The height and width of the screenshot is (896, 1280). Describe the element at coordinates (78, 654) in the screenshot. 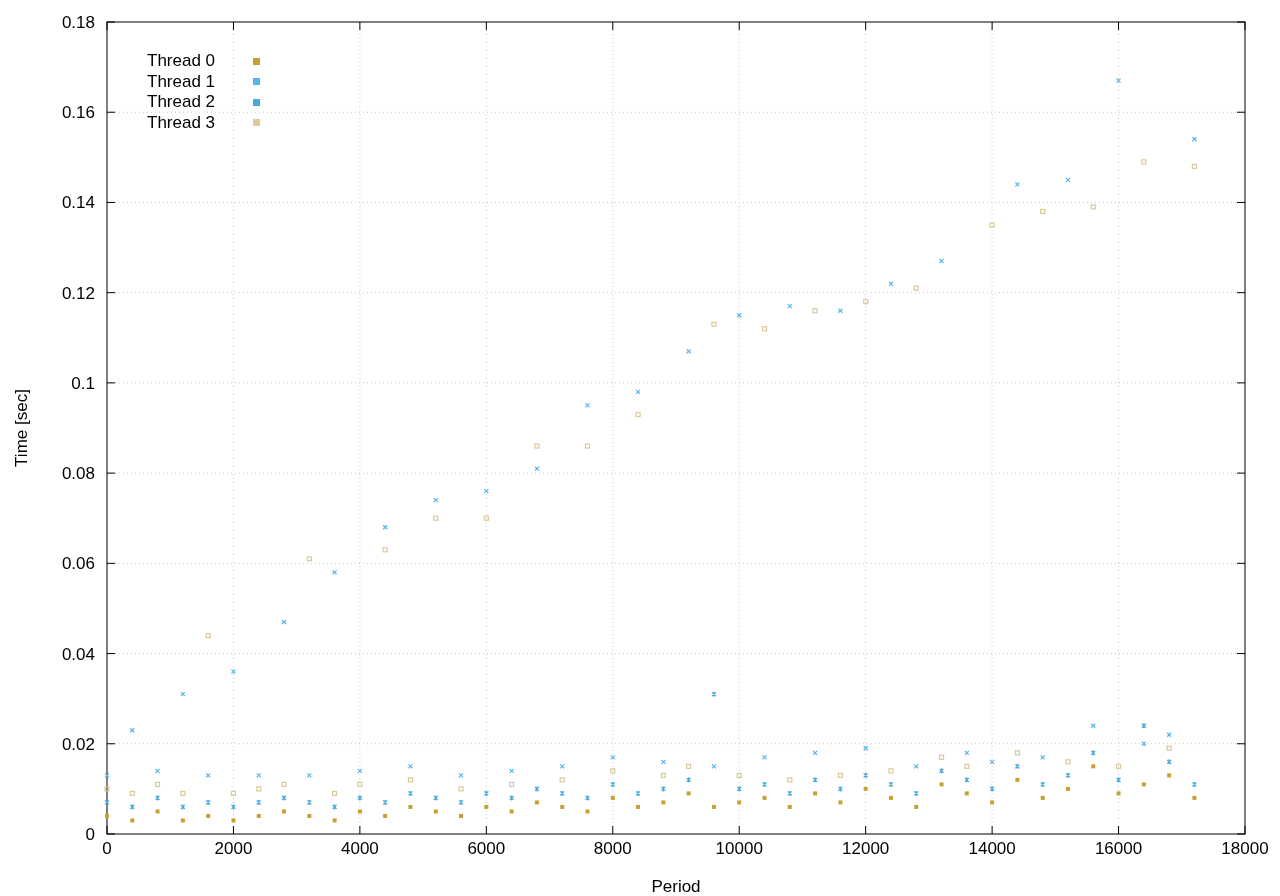

I see `y-tick-label: 0.04` at that location.